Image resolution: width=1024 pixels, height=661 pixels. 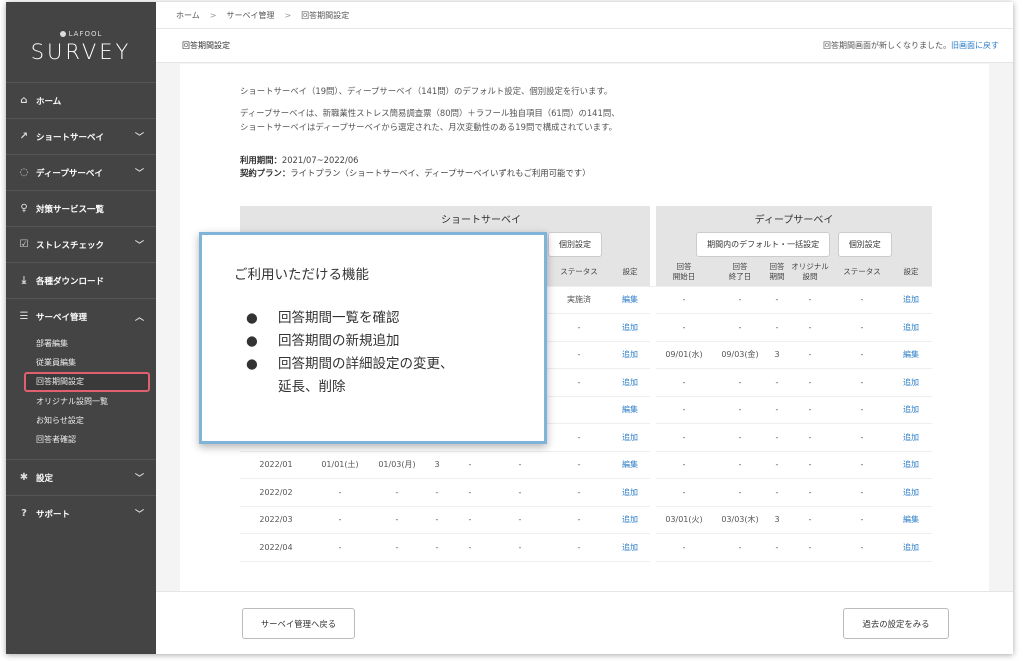 What do you see at coordinates (250, 15) in the screenshot?
I see `breadcrumb-survey-admin: サーベイ管理` at bounding box center [250, 15].